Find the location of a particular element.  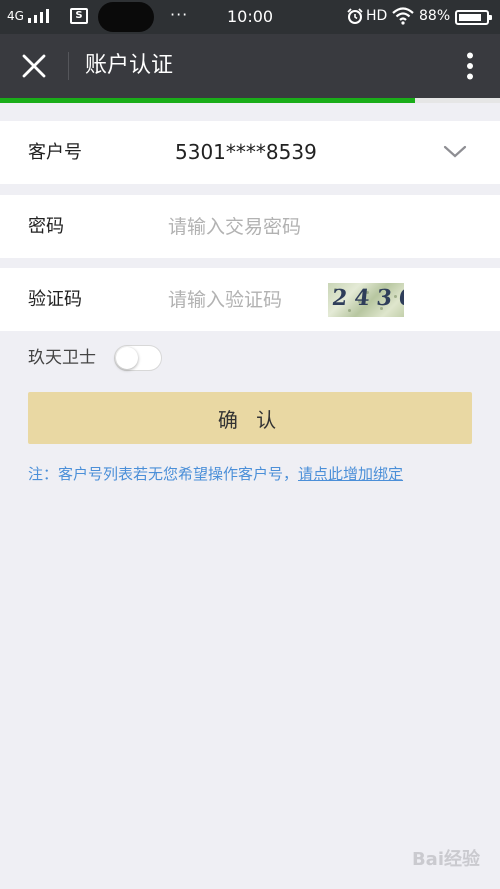

guard-label: 玖天卫士 is located at coordinates (62, 358).